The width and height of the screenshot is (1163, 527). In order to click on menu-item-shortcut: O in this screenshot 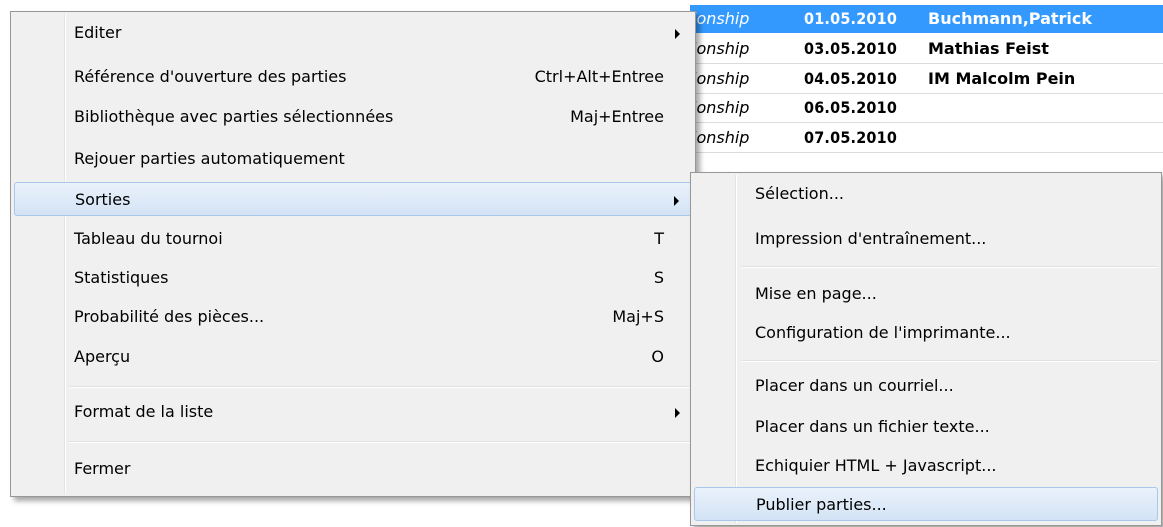, I will do `click(657, 356)`.